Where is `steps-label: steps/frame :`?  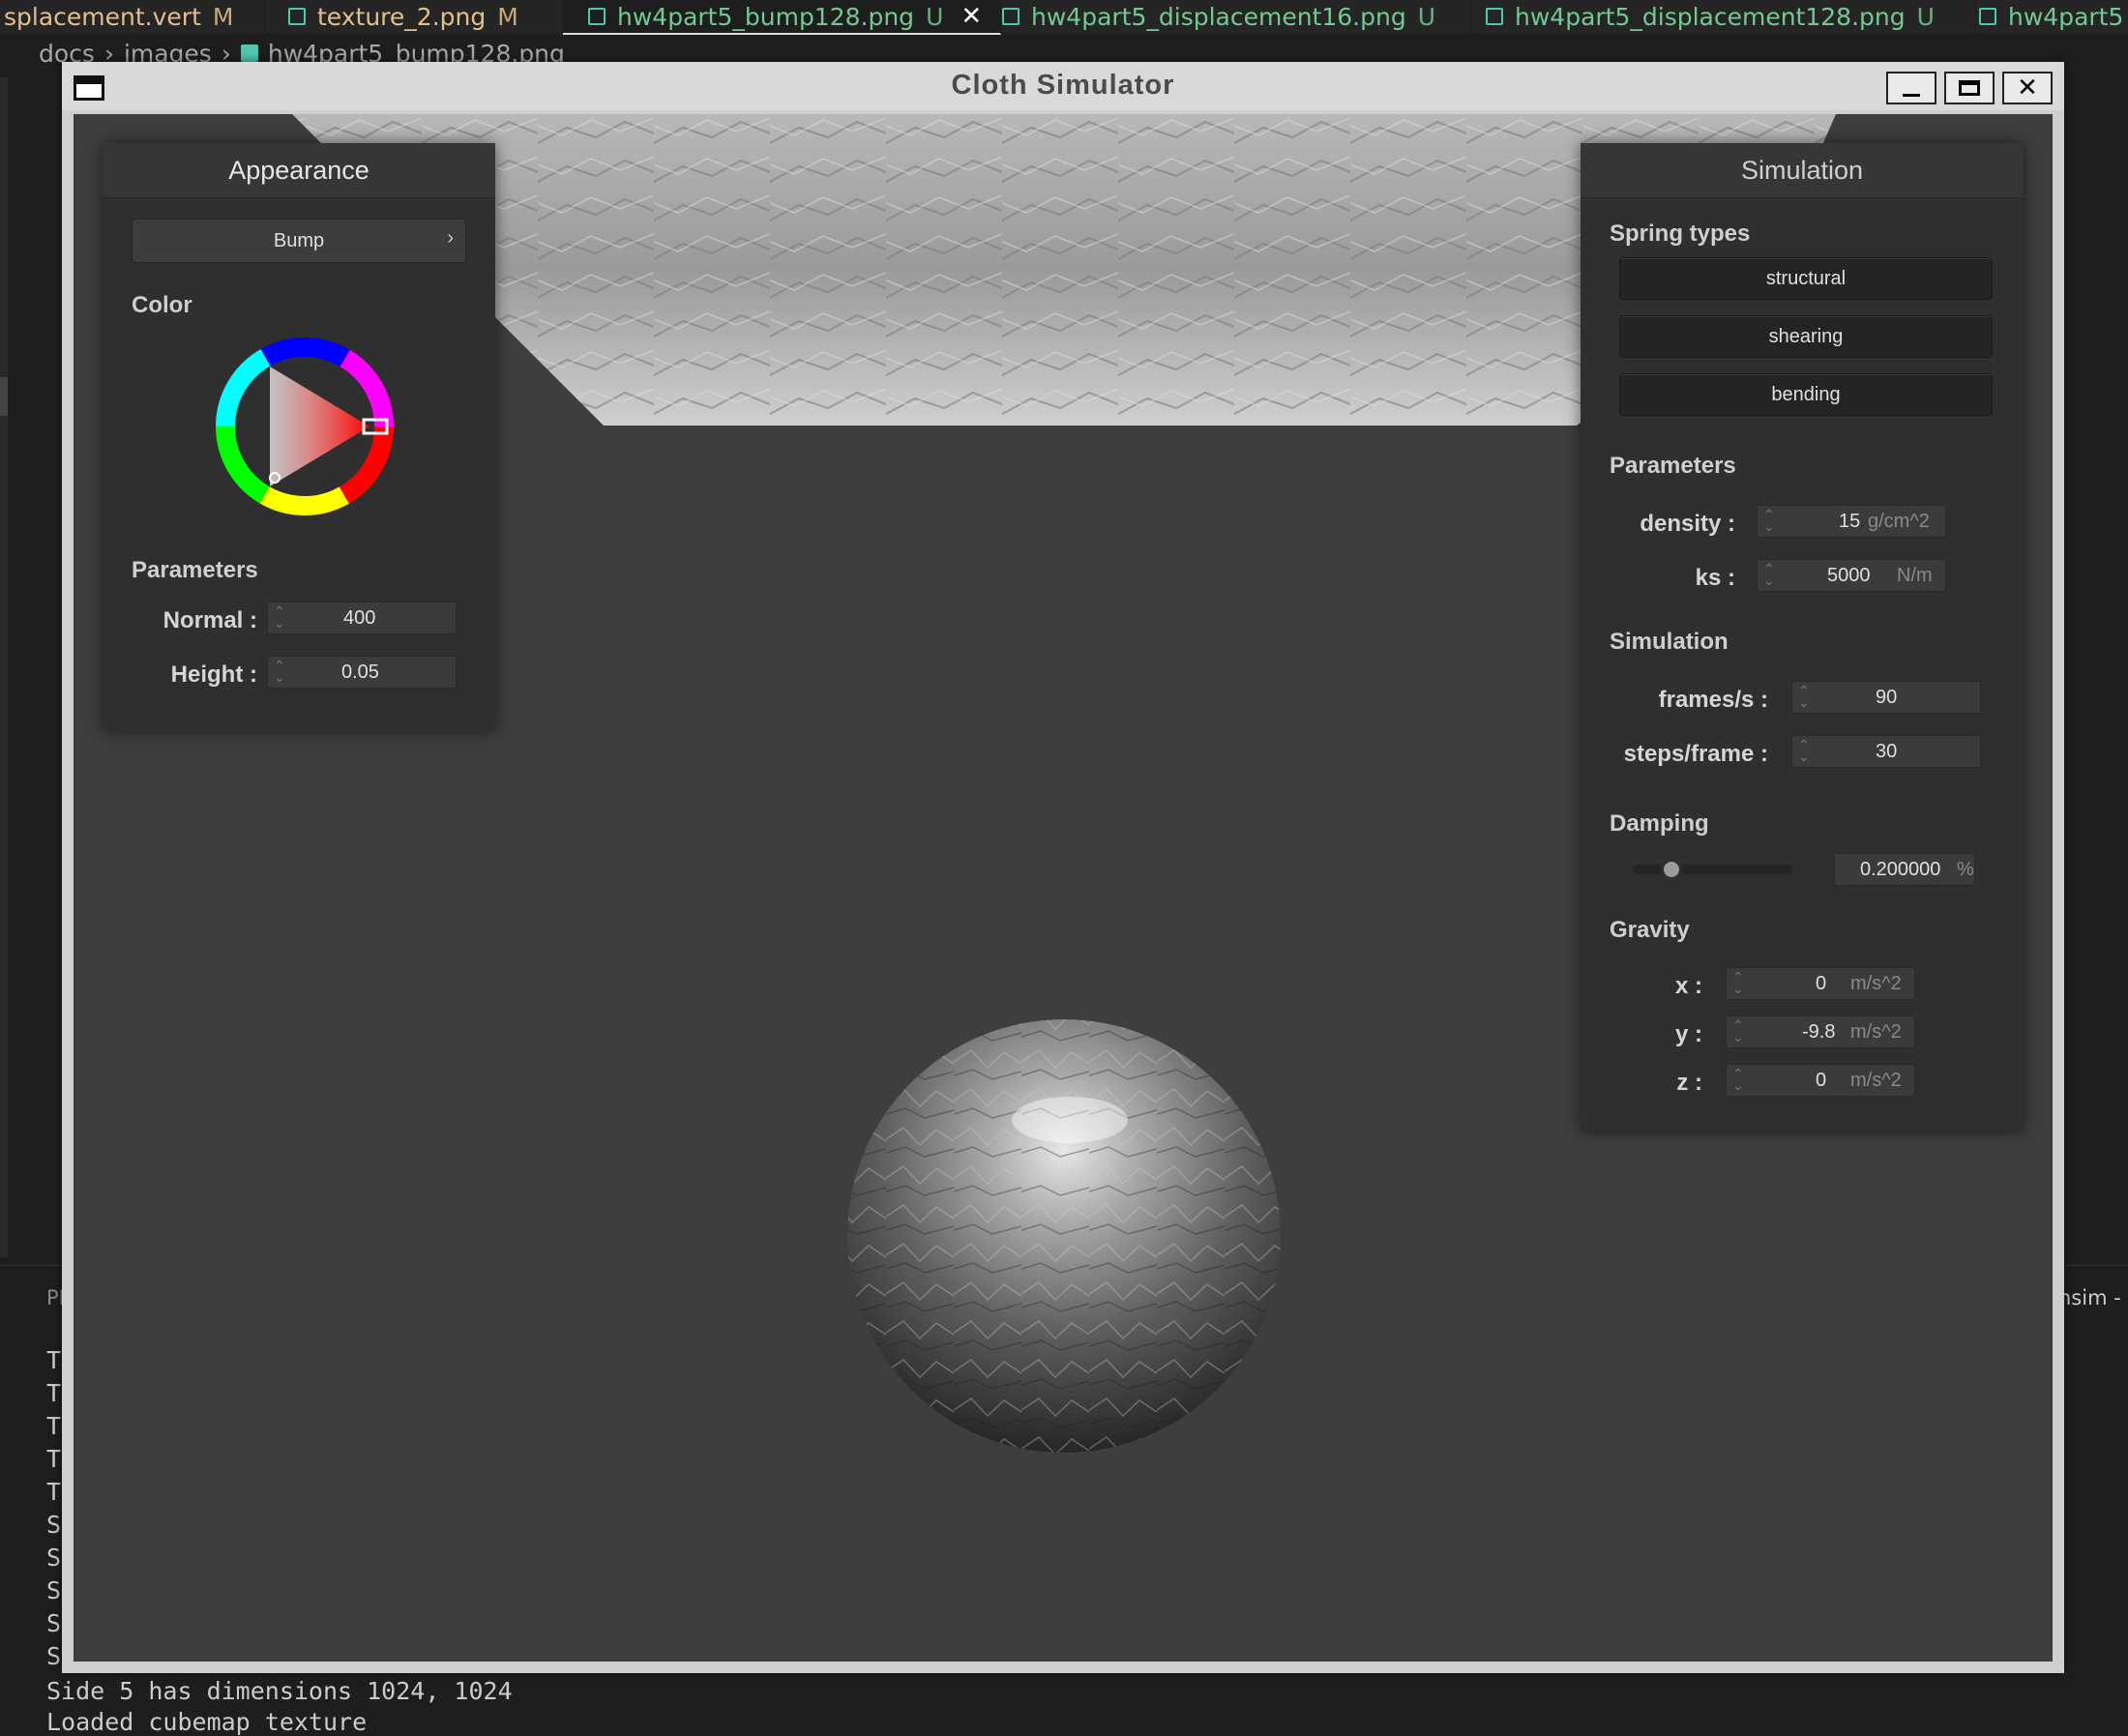 steps-label: steps/frame : is located at coordinates (1695, 754).